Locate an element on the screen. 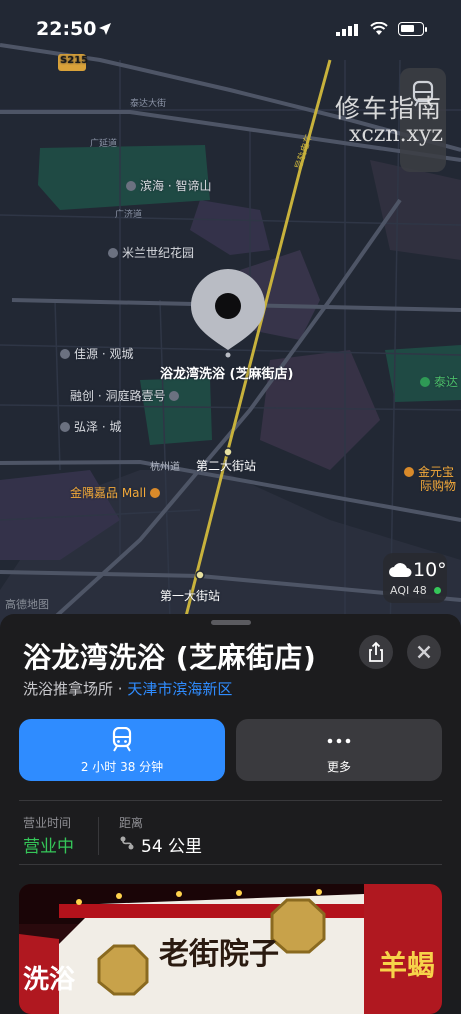 This screenshot has height=1014, width=461. station-label-1st: 第一大街站 is located at coordinates (190, 595).